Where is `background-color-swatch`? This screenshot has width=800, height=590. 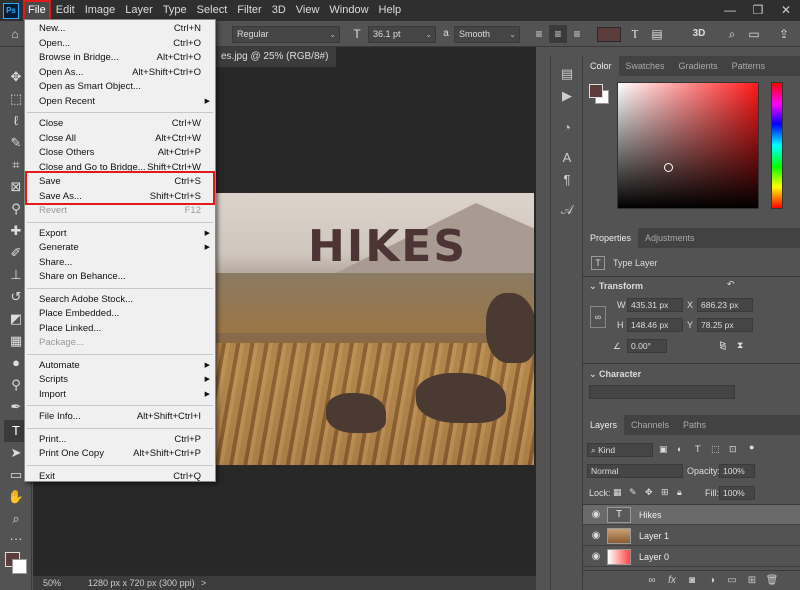
background-color-swatch is located at coordinates (19, 566).